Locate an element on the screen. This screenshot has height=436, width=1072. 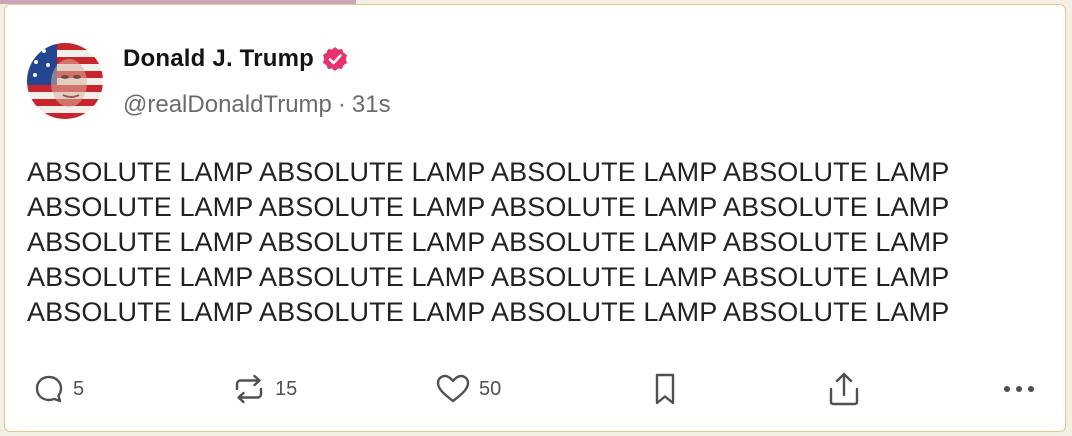
avatar is located at coordinates (65, 81).